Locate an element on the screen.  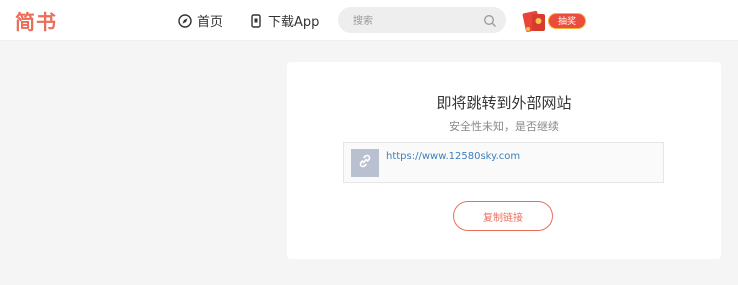
jianshu-logo: 简书 is located at coordinates (36, 20).